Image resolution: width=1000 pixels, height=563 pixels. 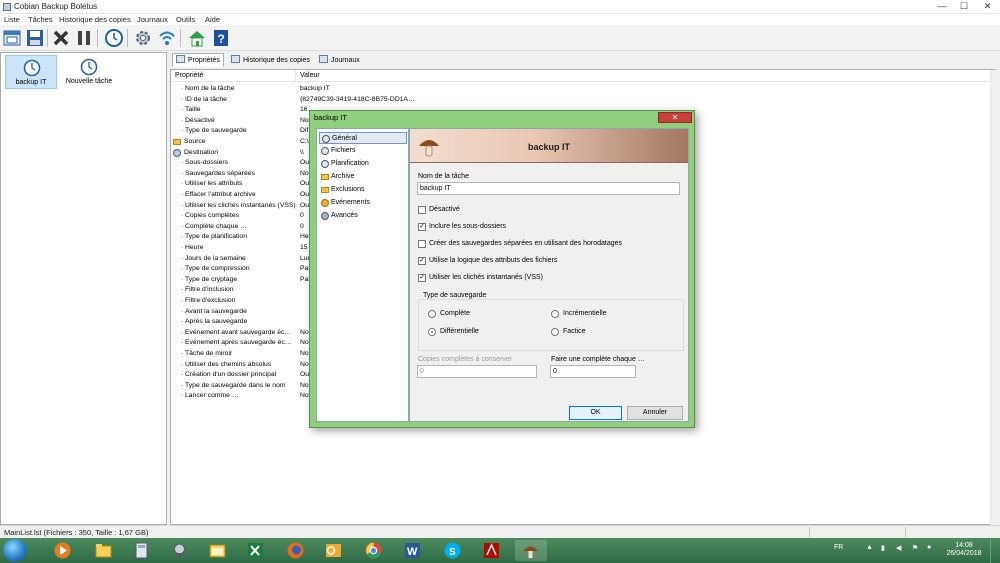 I want to click on checkbox-label: Désactivé, so click(x=444, y=209).